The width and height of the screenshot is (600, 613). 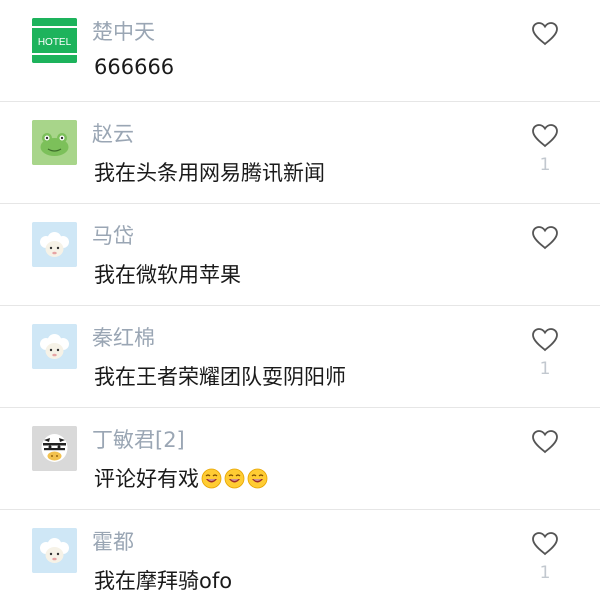 I want to click on comment-text: 我在微软用苹果, so click(x=167, y=275).